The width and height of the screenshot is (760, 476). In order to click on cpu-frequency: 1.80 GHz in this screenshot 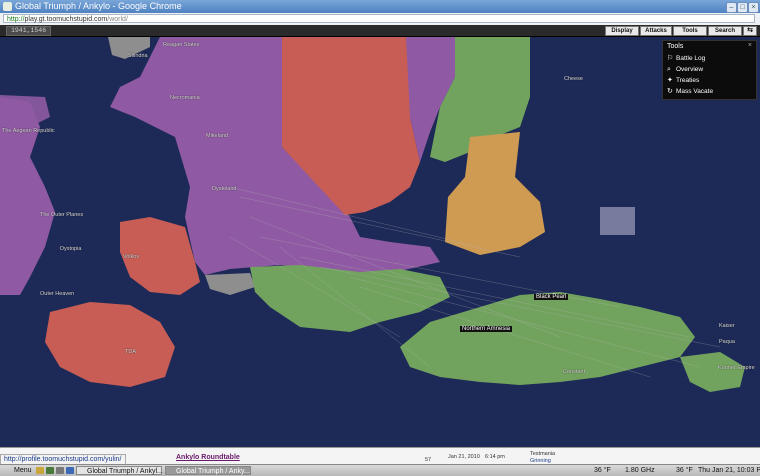, I will do `click(640, 470)`.